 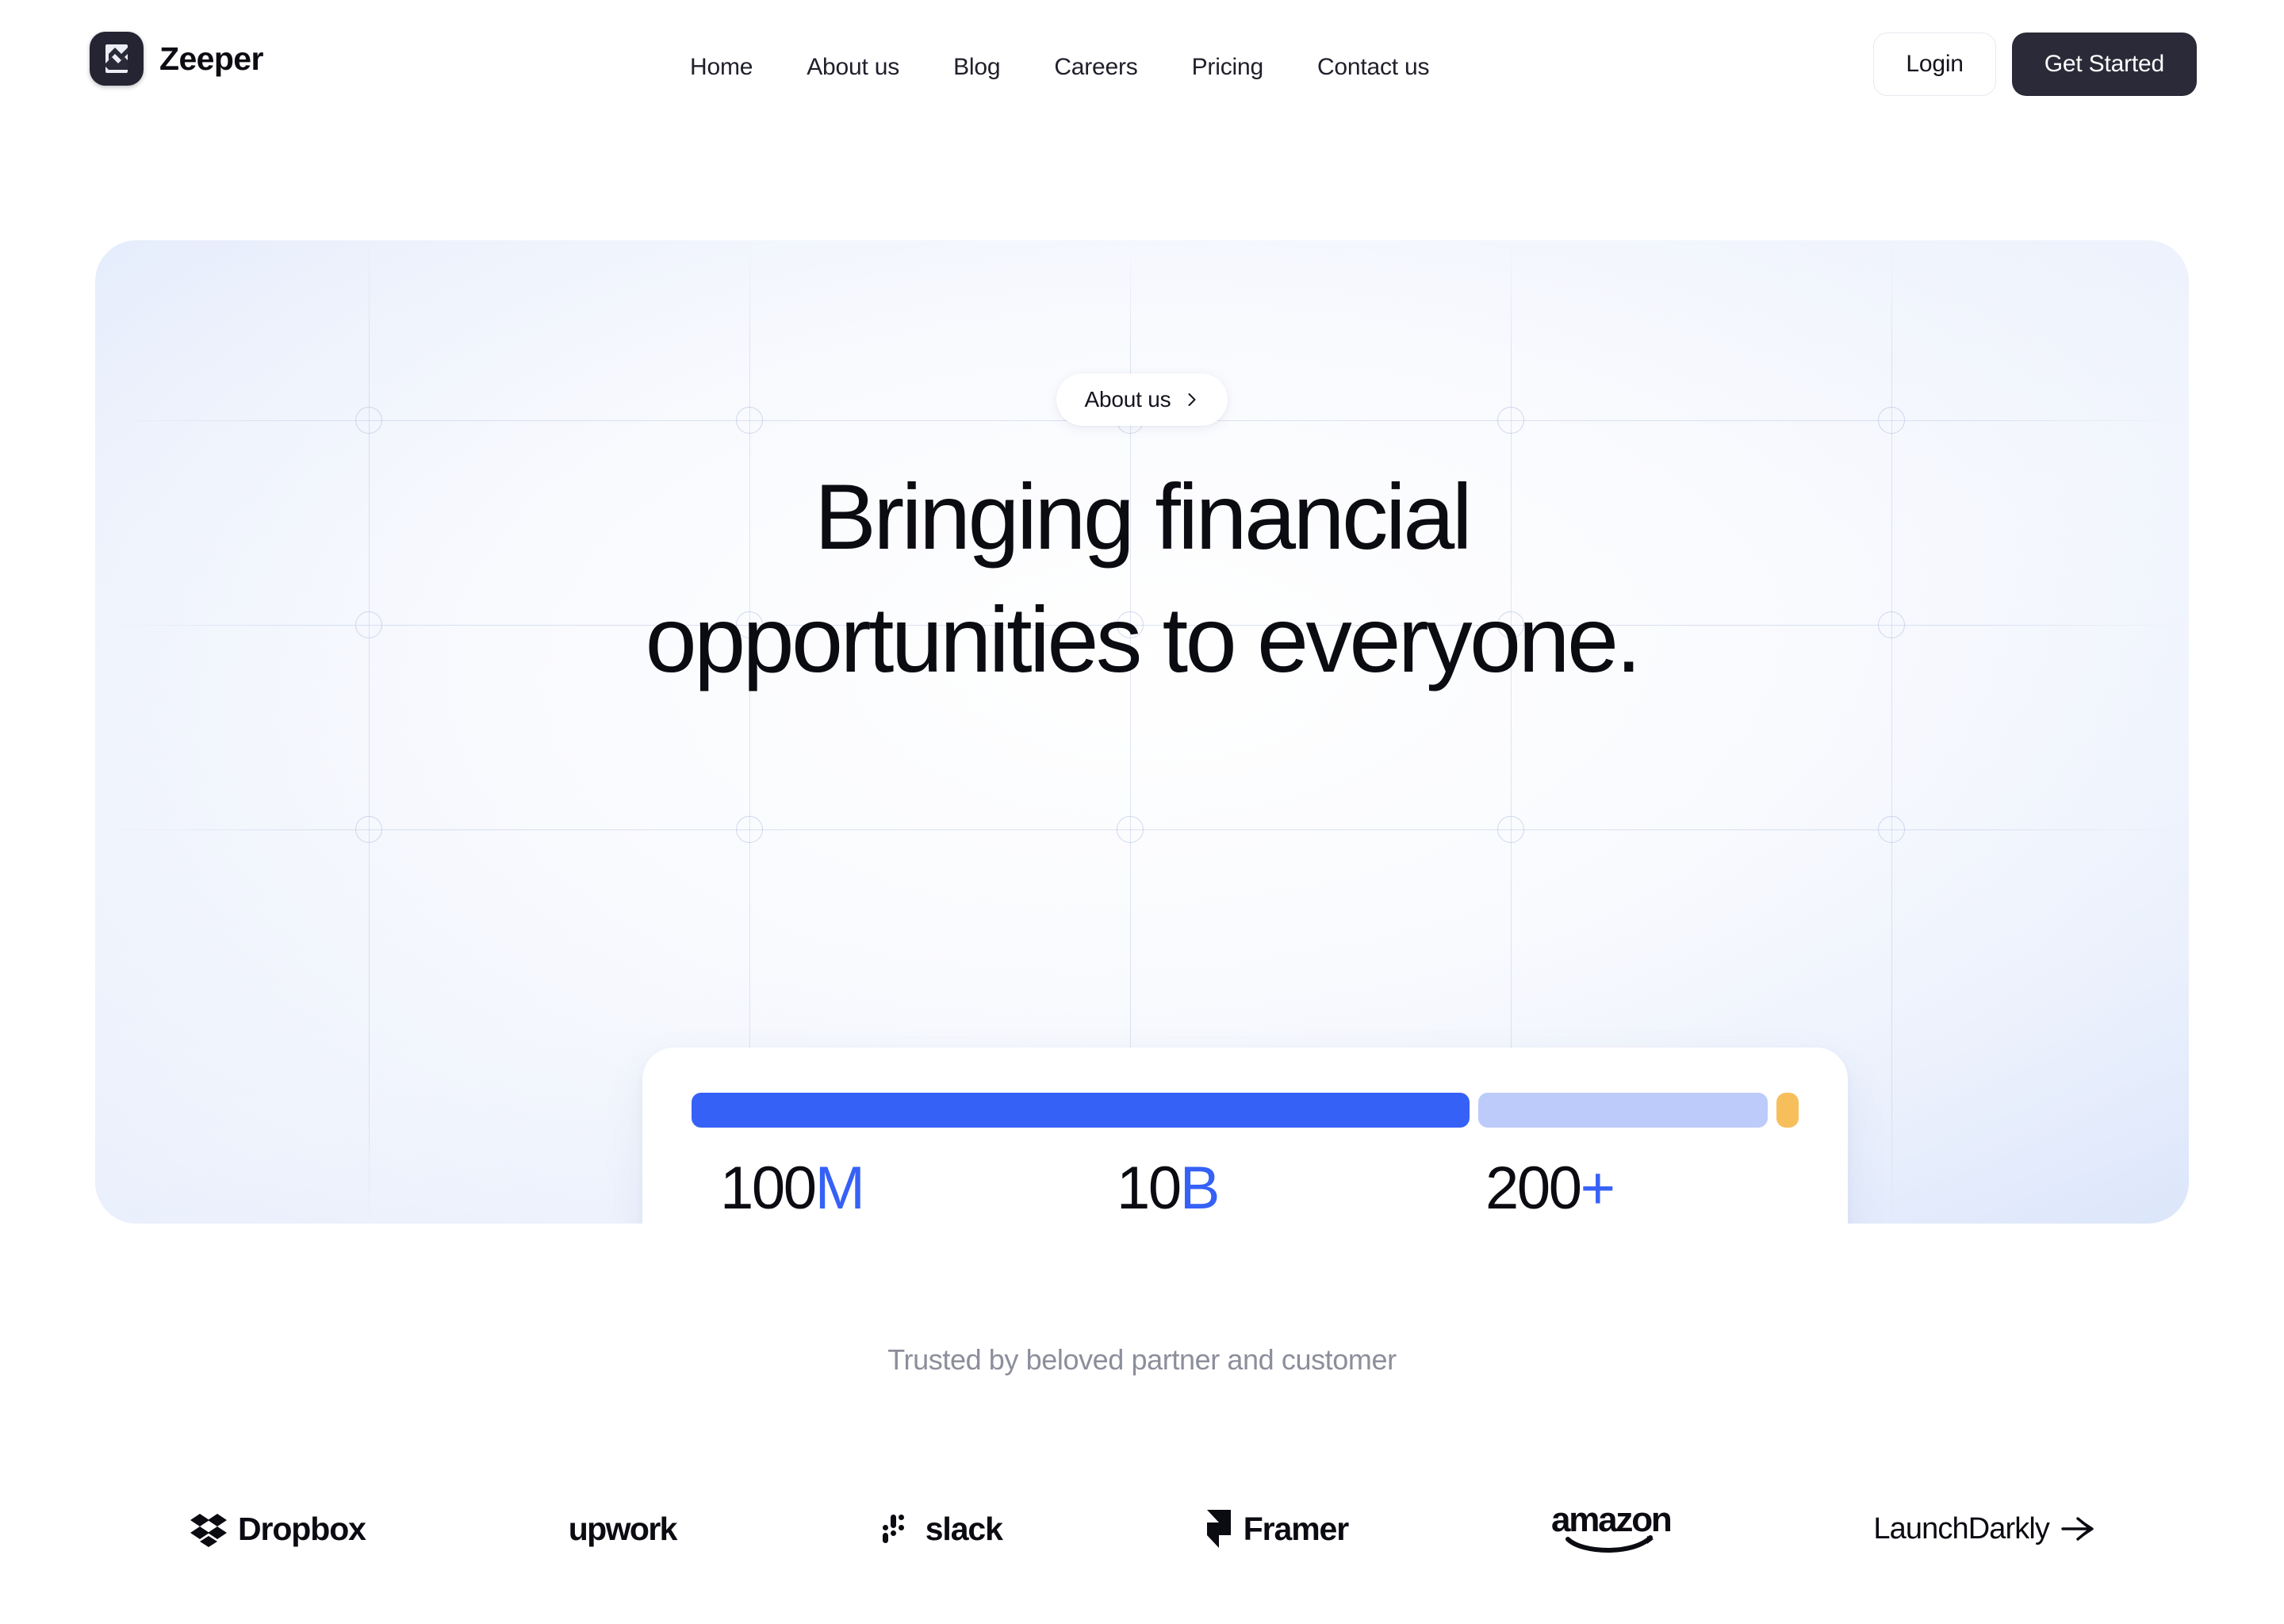 I want to click on stat-suffix: +, so click(x=1597, y=1188).